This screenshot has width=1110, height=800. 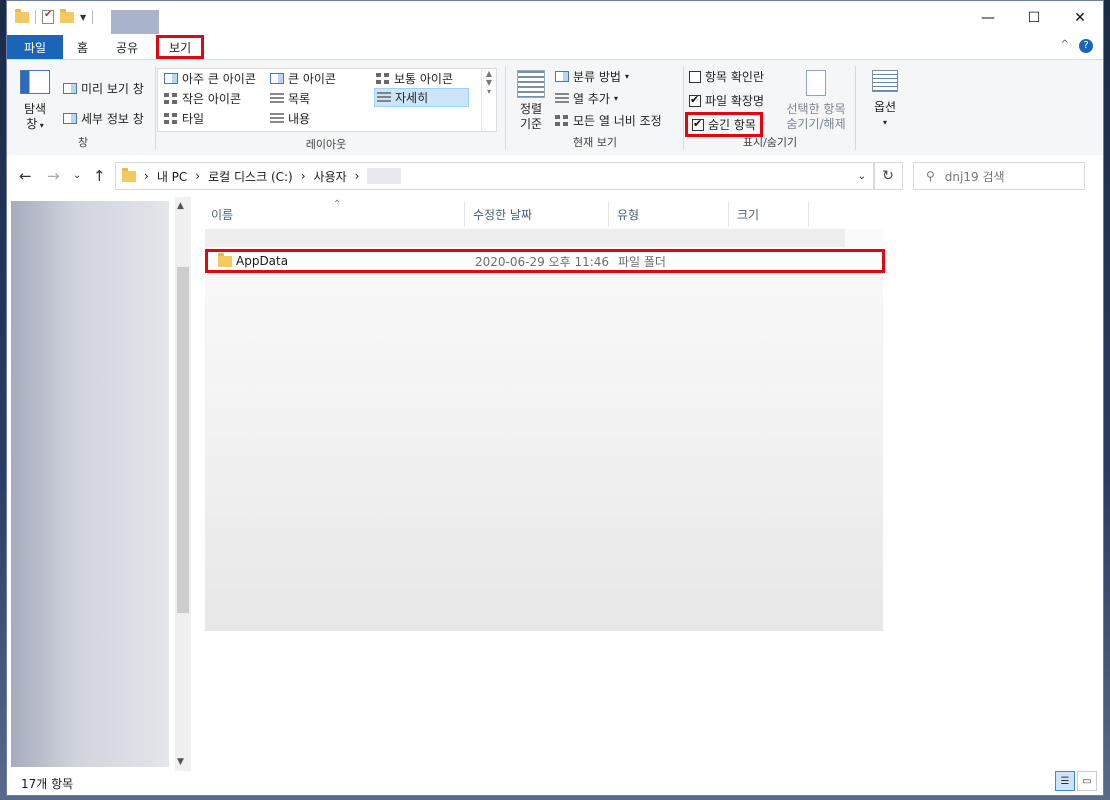 I want to click on layout-label: 목록, so click(x=299, y=99).